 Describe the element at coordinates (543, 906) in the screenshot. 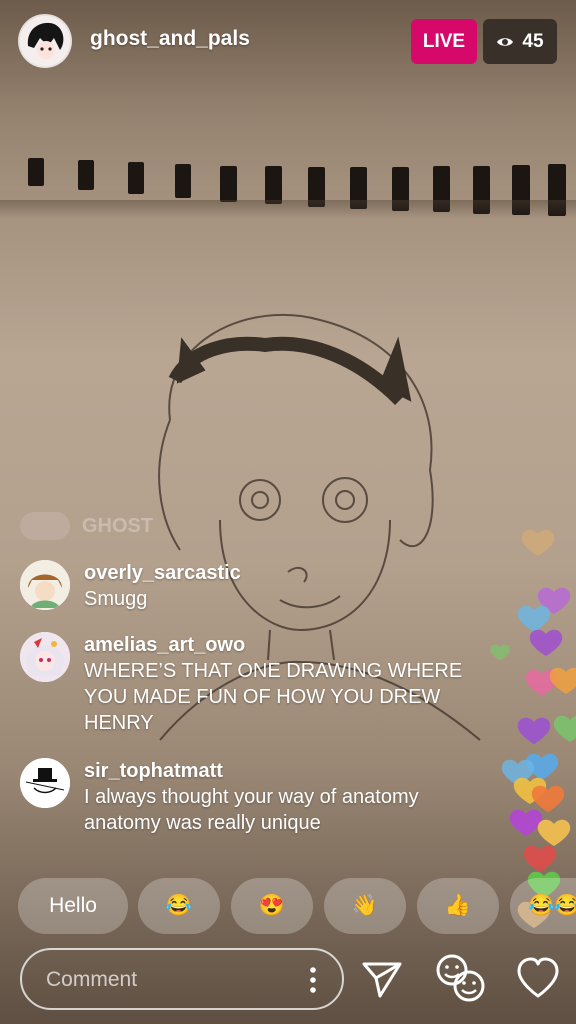

I see `quick-reply-double-laughing: 😂😂` at that location.